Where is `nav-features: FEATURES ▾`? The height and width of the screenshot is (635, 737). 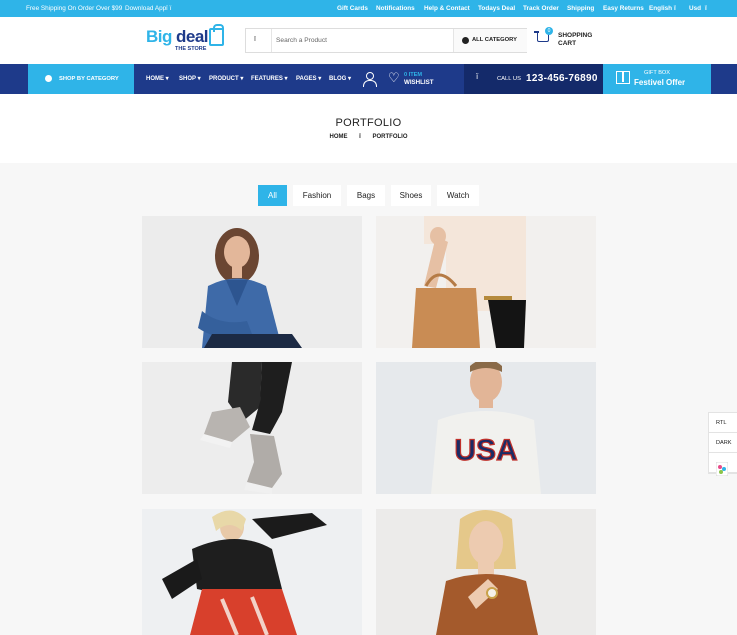 nav-features: FEATURES ▾ is located at coordinates (269, 78).